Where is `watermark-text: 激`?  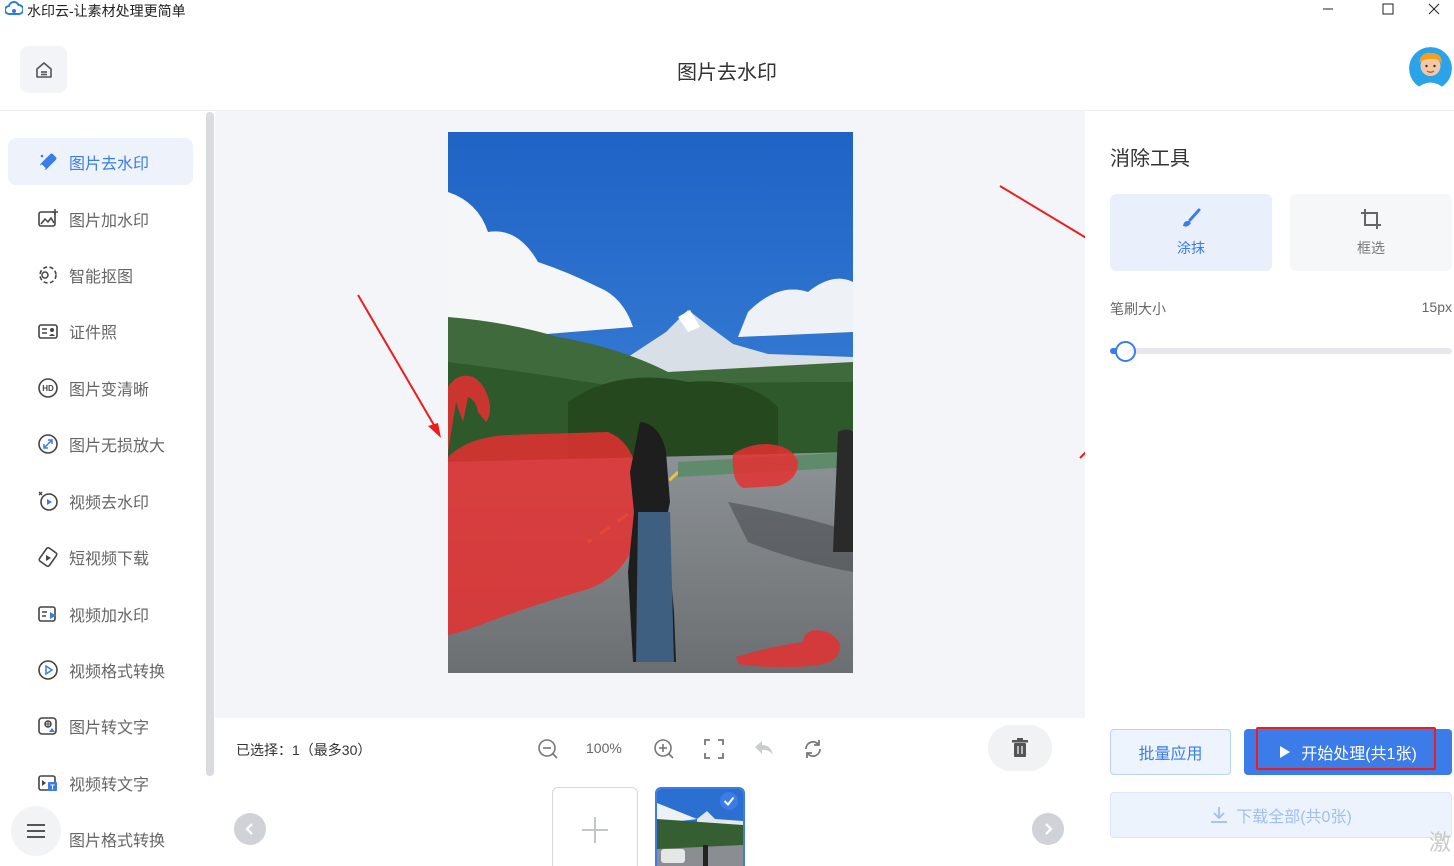
watermark-text: 激 is located at coordinates (1440, 842).